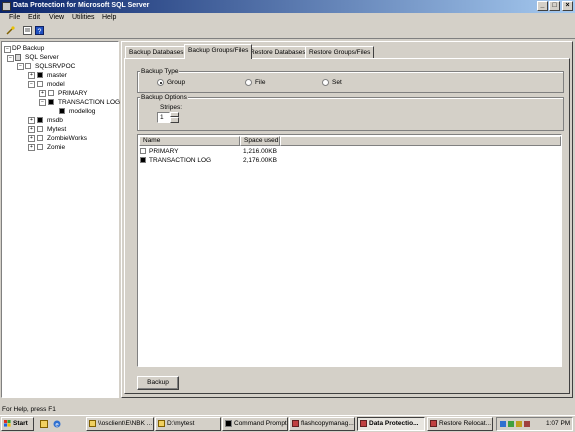  I want to click on security-icon, so click(527, 424).